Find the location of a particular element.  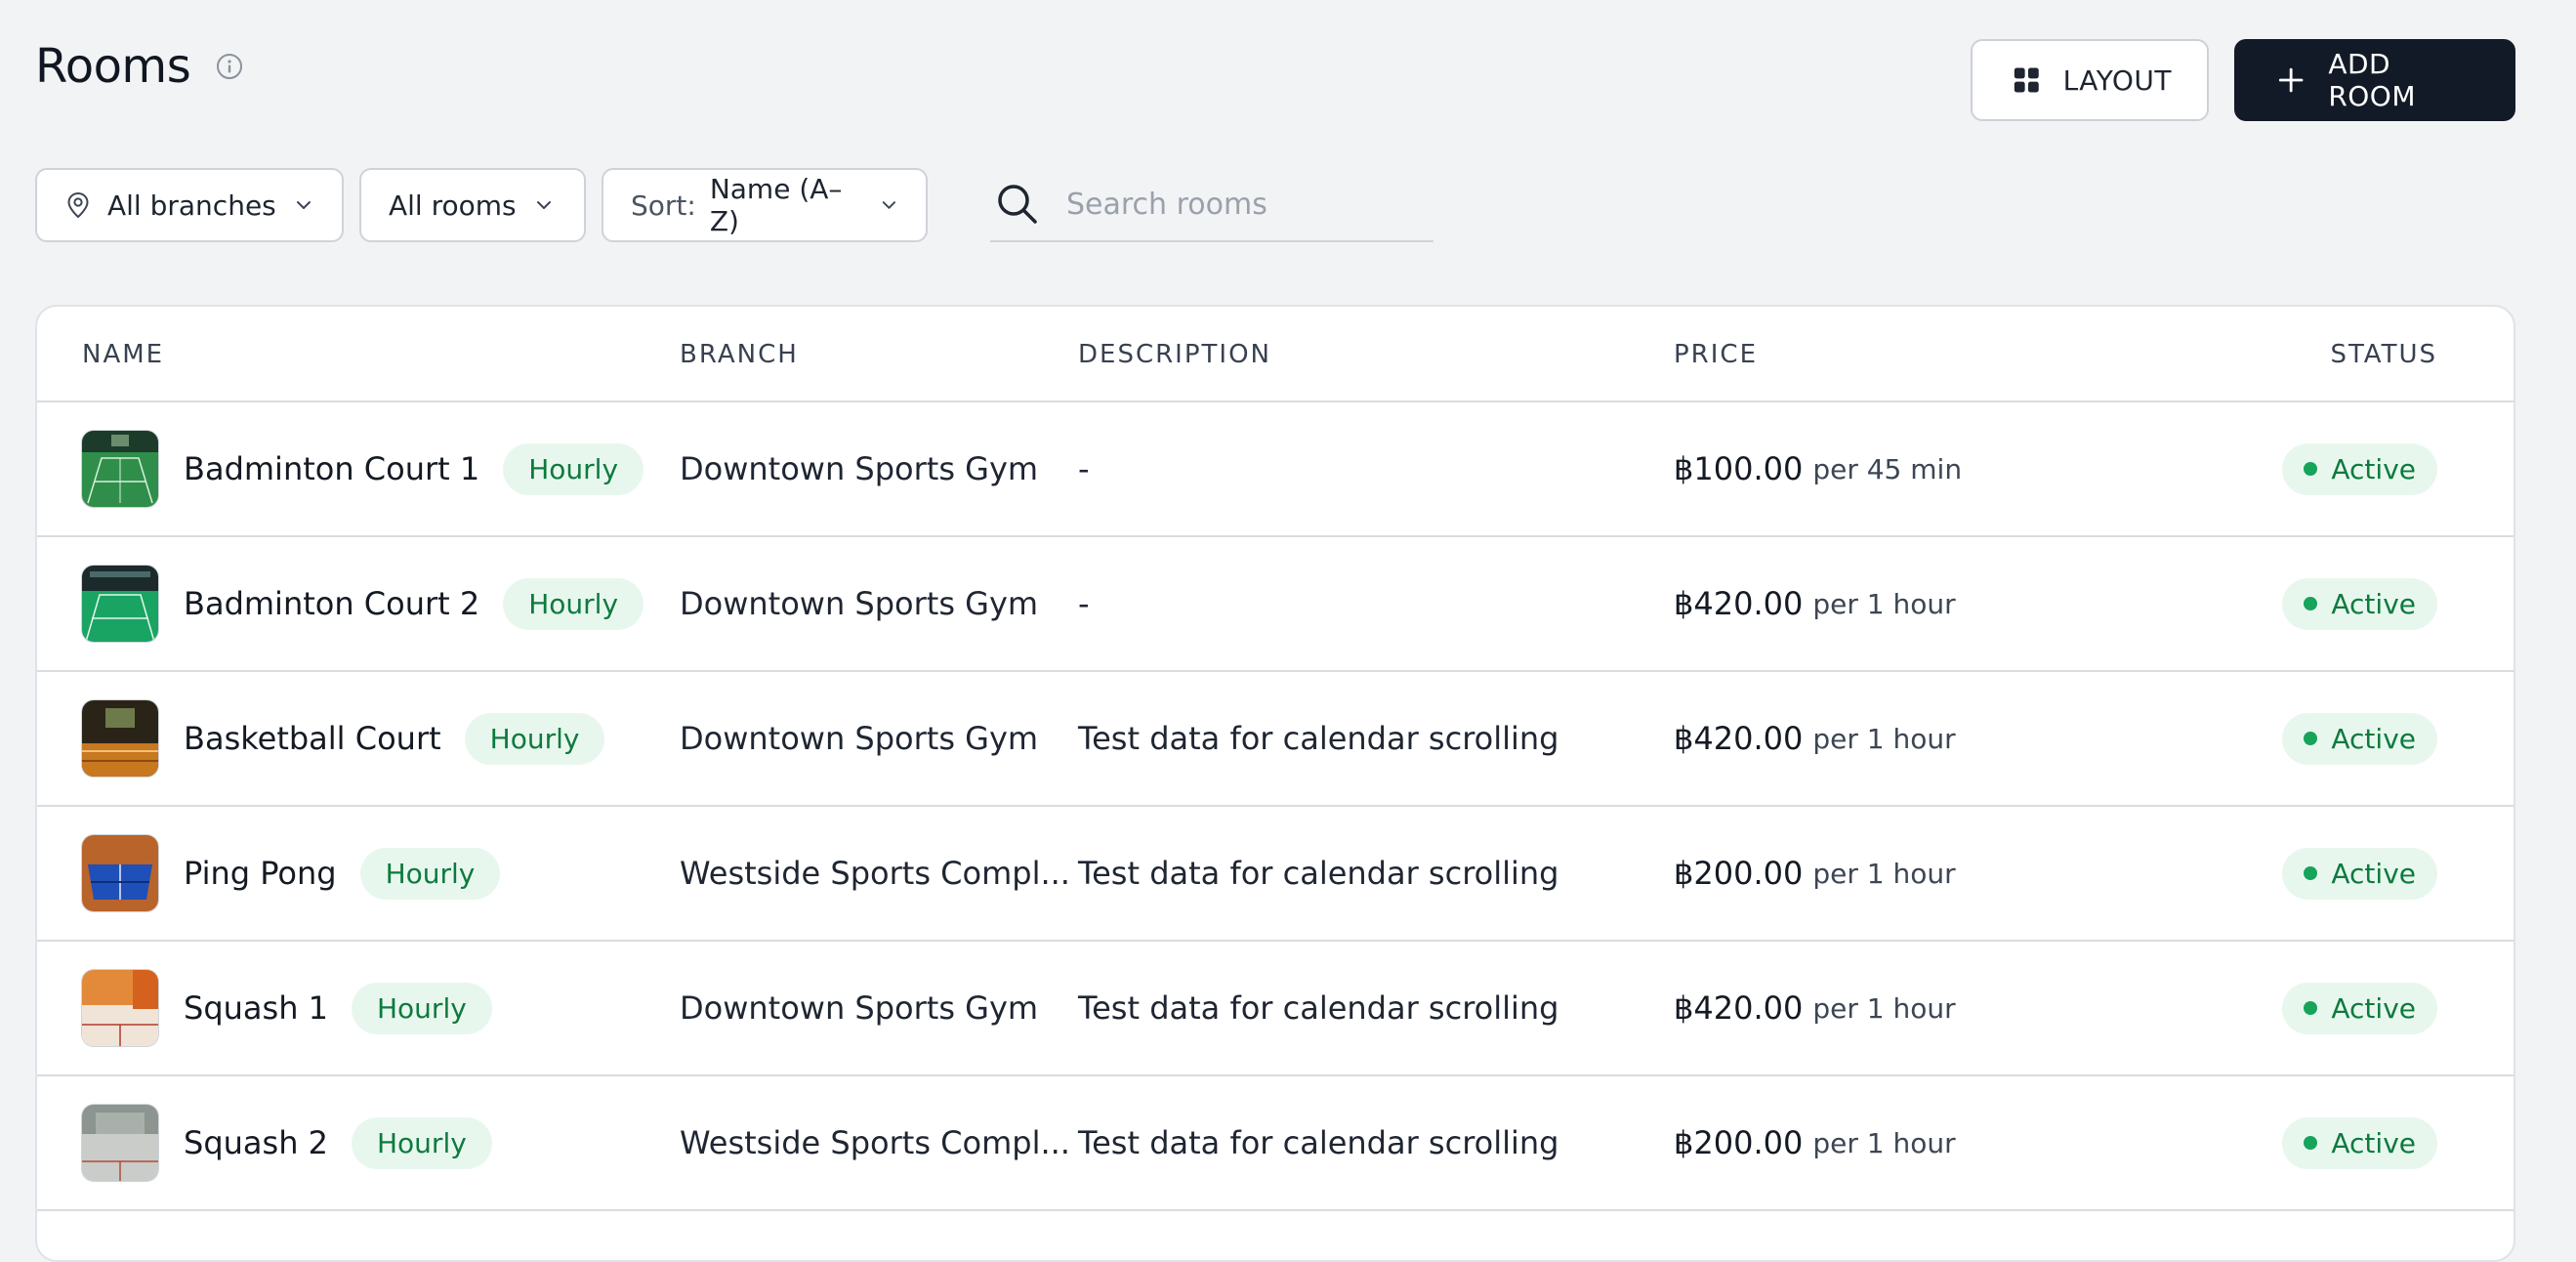

layout-button: LAYOUT is located at coordinates (2090, 80).